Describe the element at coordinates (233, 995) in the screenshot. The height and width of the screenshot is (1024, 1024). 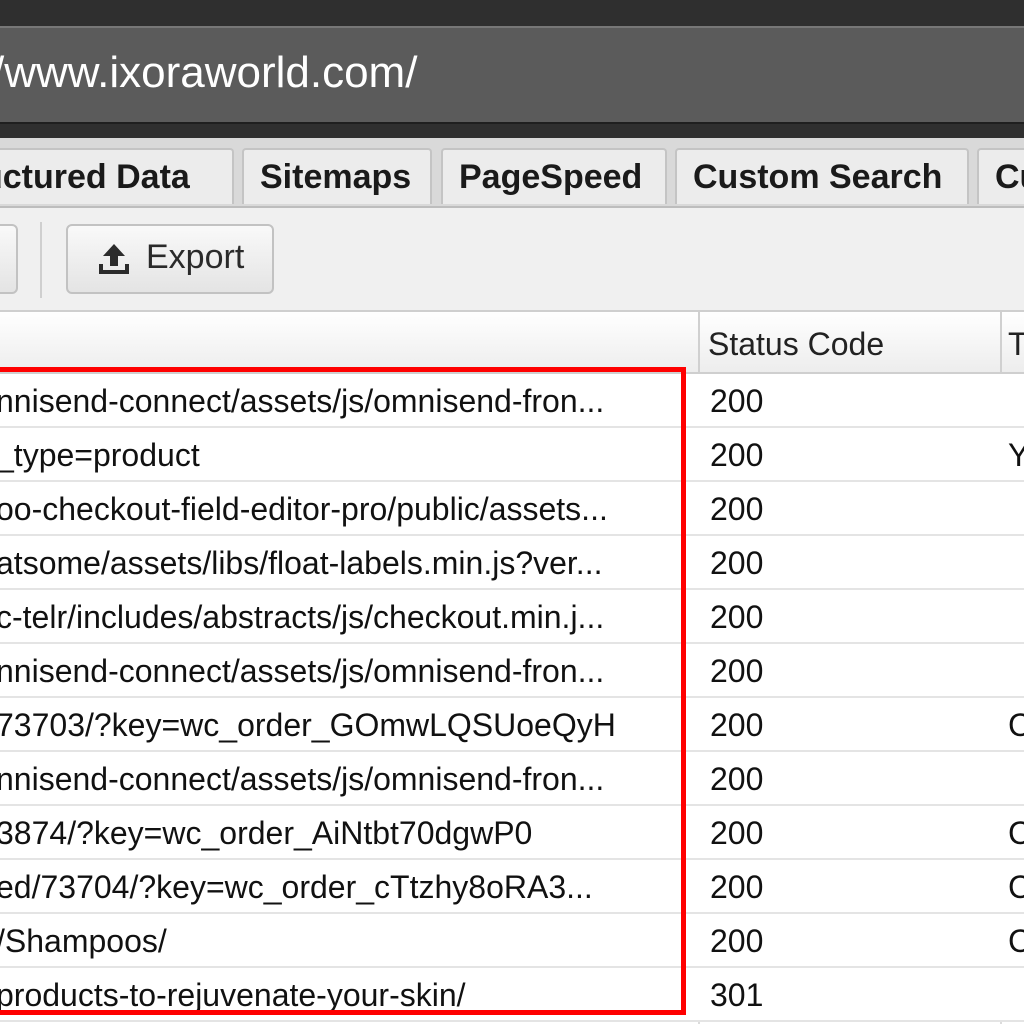
I see `cell-address: products-to-rejuvenate-your-skin/` at that location.